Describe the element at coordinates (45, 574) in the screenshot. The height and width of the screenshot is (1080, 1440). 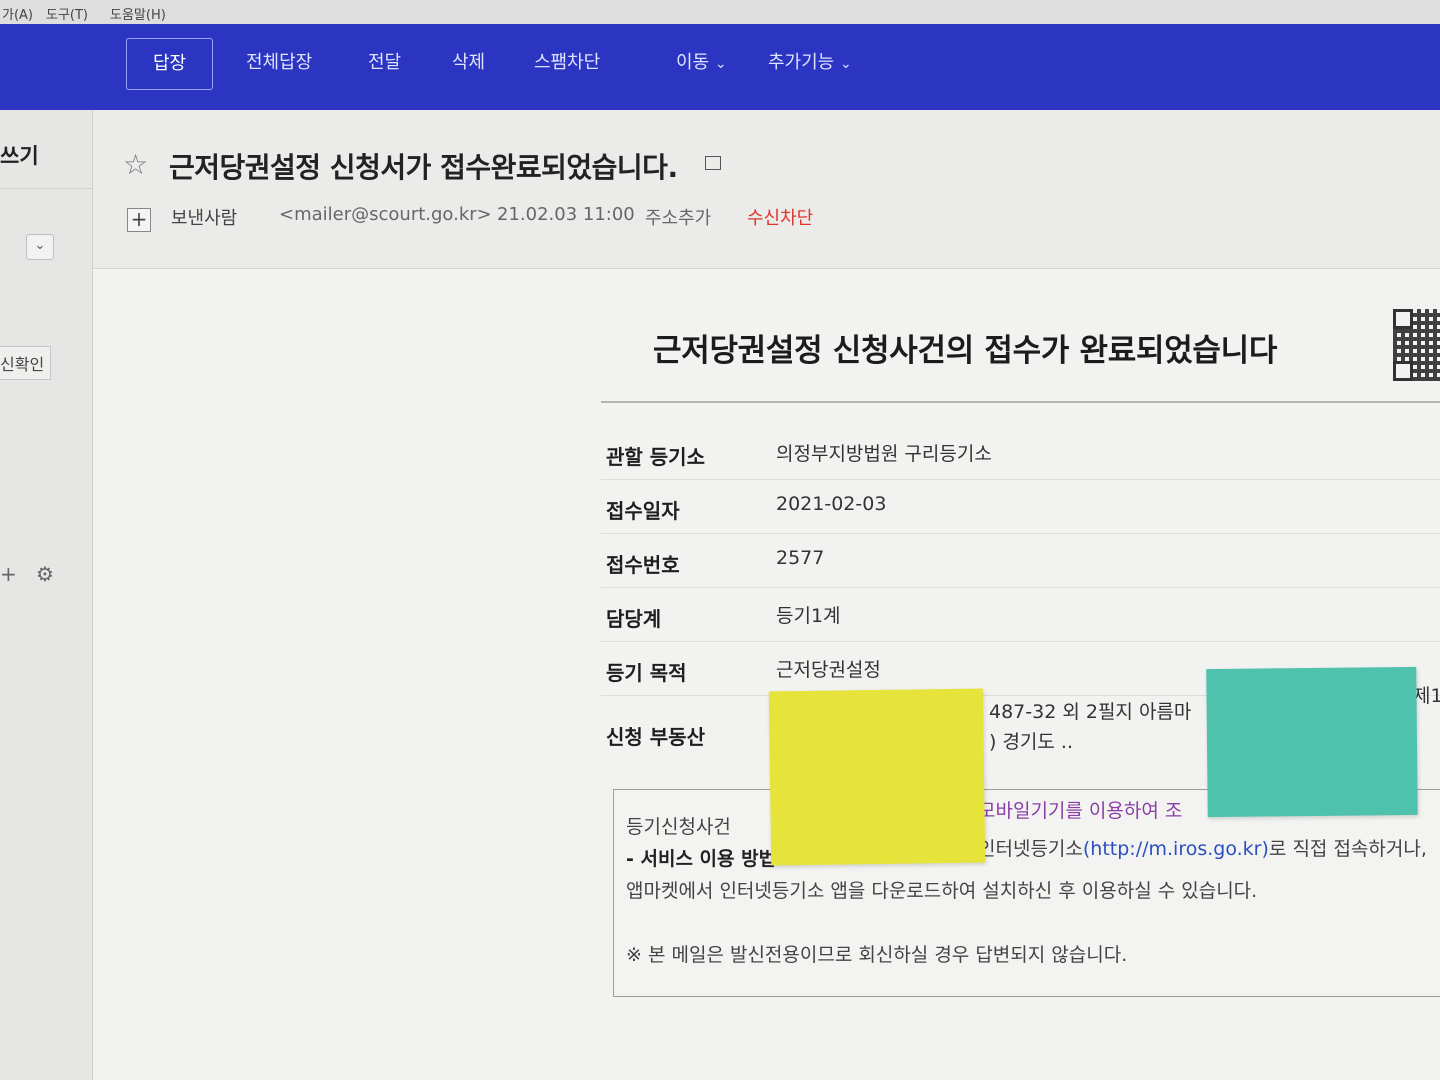
I see `gear-icon: ⚙` at that location.